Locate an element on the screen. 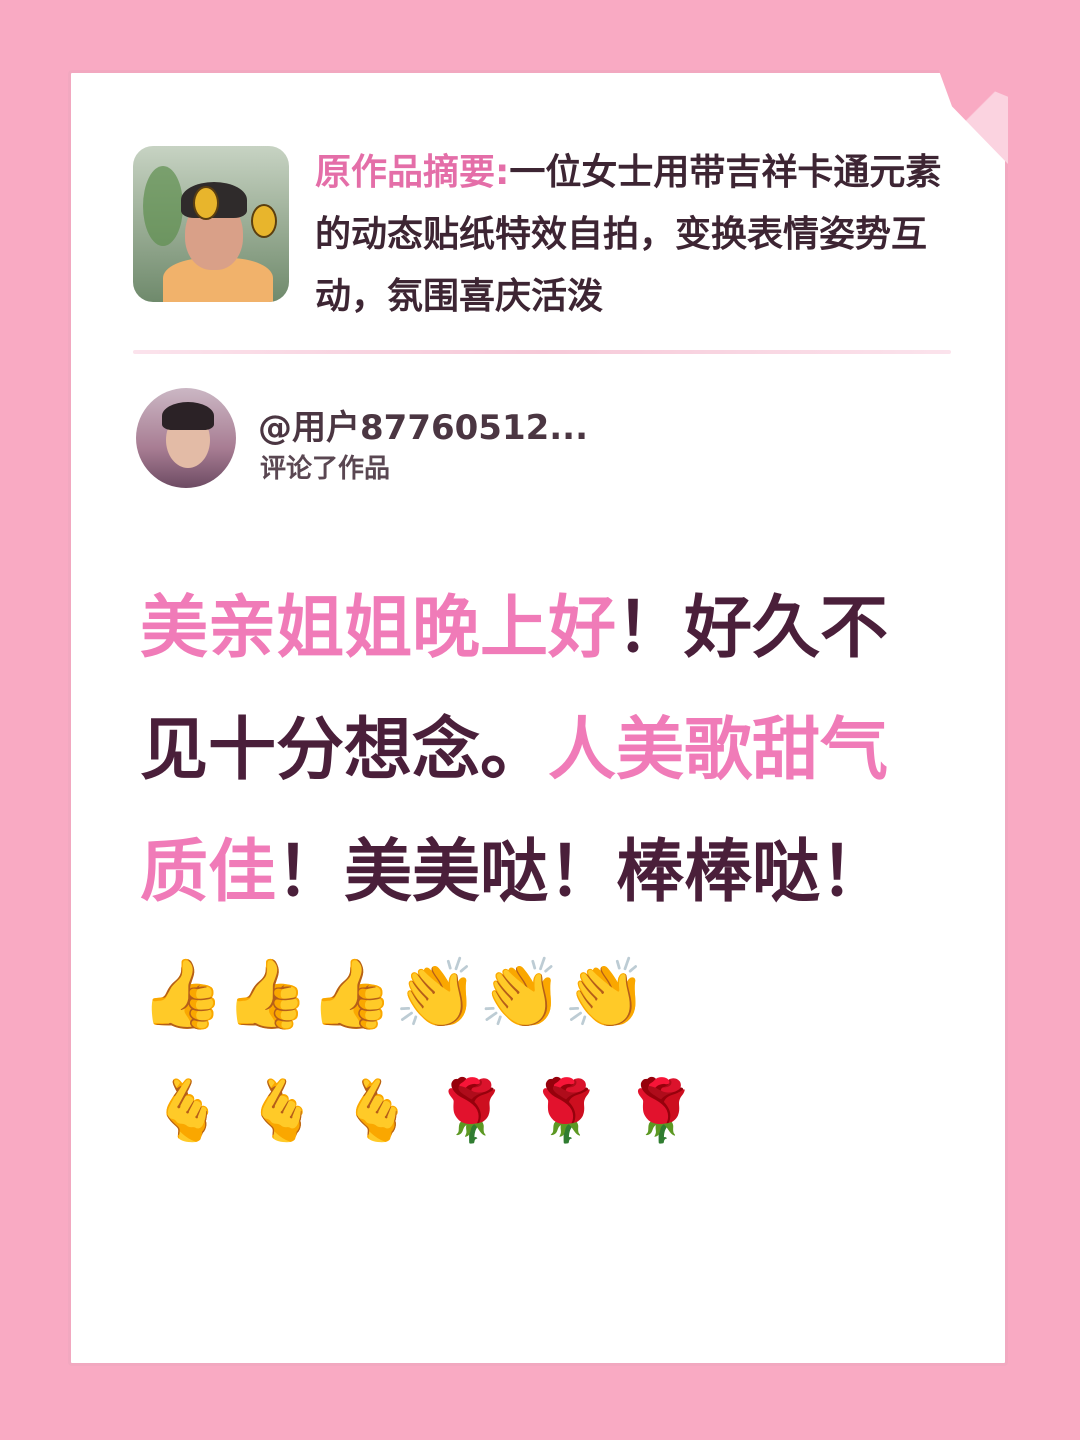 The height and width of the screenshot is (1440, 1080). avatar is located at coordinates (186, 438).